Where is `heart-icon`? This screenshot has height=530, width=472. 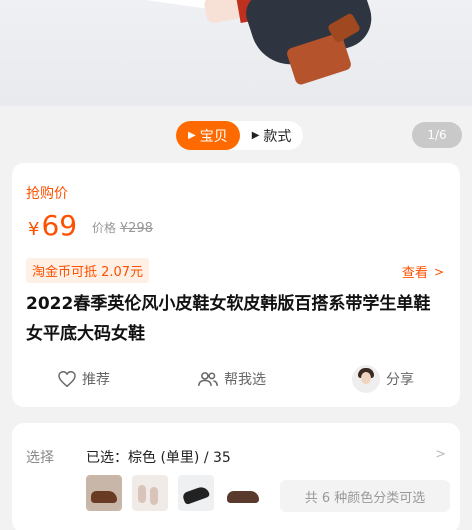
heart-icon is located at coordinates (67, 379).